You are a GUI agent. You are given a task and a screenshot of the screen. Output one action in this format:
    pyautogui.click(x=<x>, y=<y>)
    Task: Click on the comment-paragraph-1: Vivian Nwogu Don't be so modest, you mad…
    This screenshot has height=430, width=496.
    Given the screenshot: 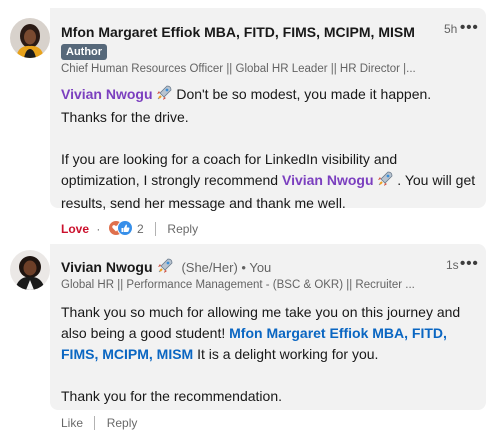 What is the action you would take?
    pyautogui.click(x=268, y=106)
    